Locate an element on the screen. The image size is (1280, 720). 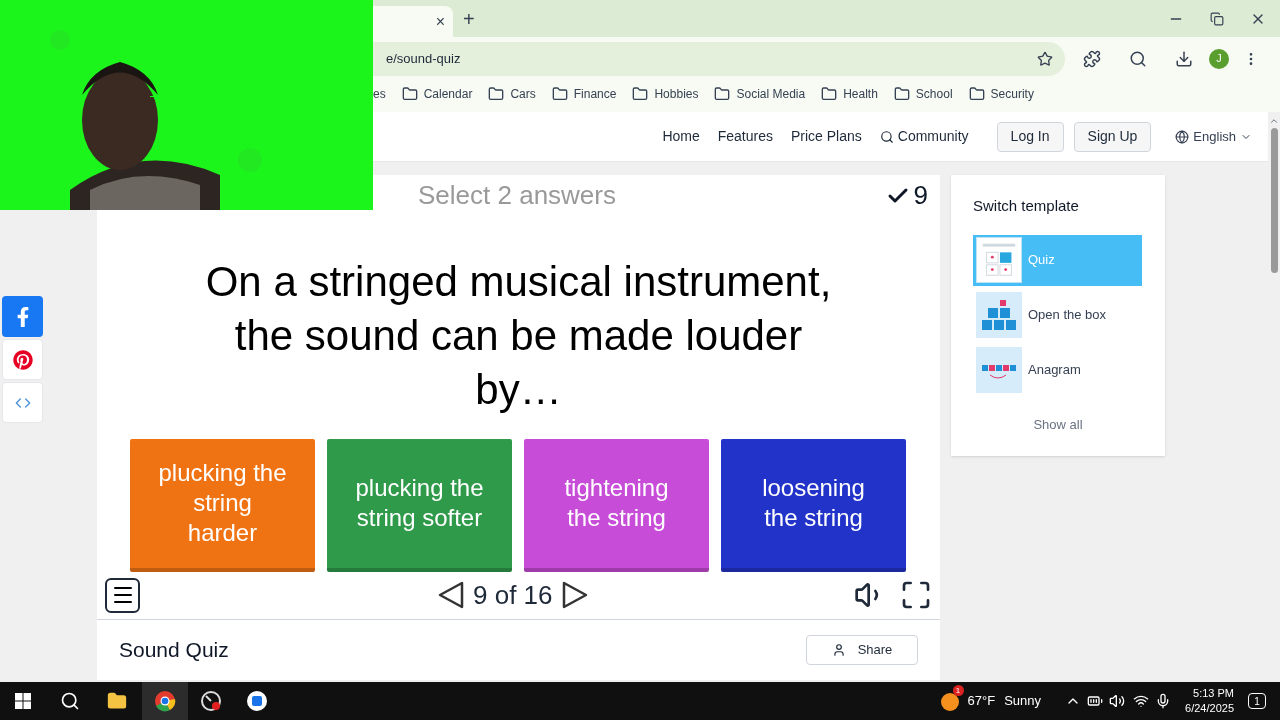
tab-close-button: × is located at coordinates (440, 21).